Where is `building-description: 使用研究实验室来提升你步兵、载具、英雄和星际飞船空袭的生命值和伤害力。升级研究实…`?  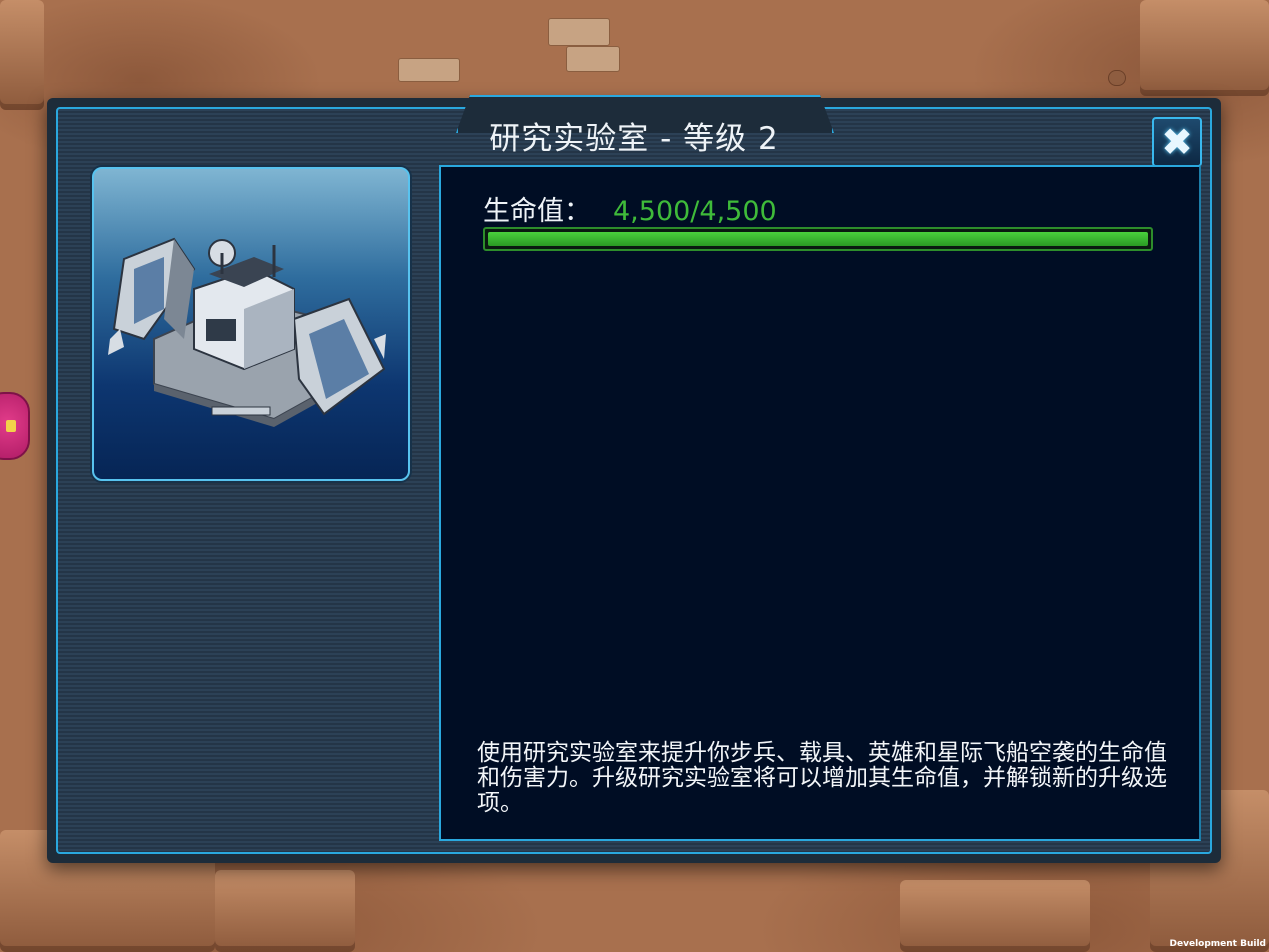
building-description: 使用研究实验室来提升你步兵、载具、英雄和星际飞船空袭的生命值和伤害力。升级研究实… is located at coordinates (822, 778).